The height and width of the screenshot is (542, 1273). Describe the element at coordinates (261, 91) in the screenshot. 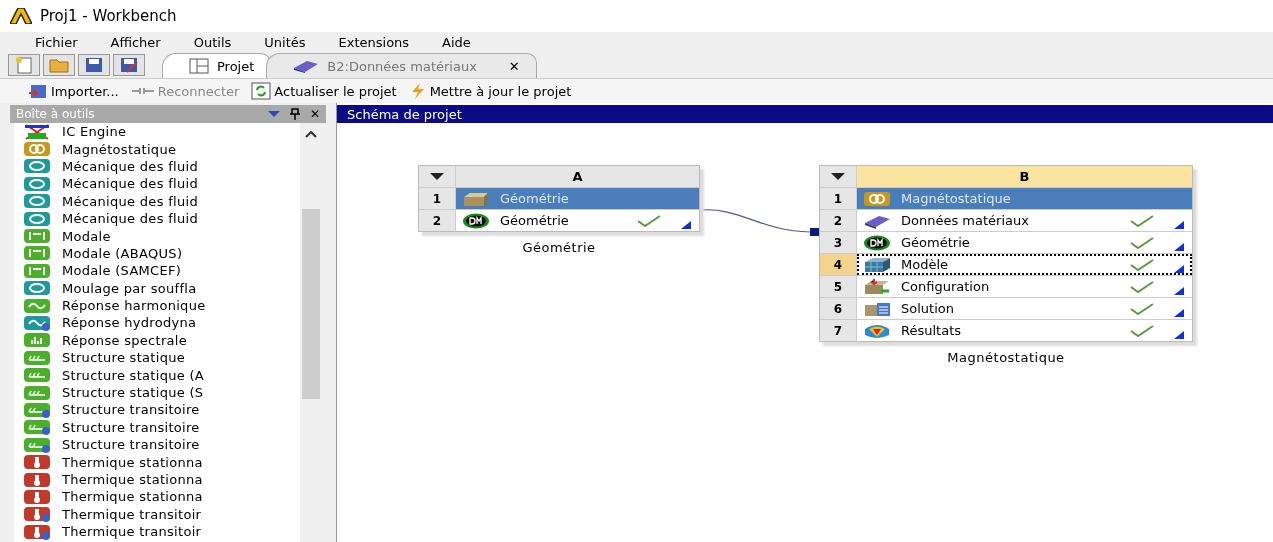

I see `refresh-icon` at that location.